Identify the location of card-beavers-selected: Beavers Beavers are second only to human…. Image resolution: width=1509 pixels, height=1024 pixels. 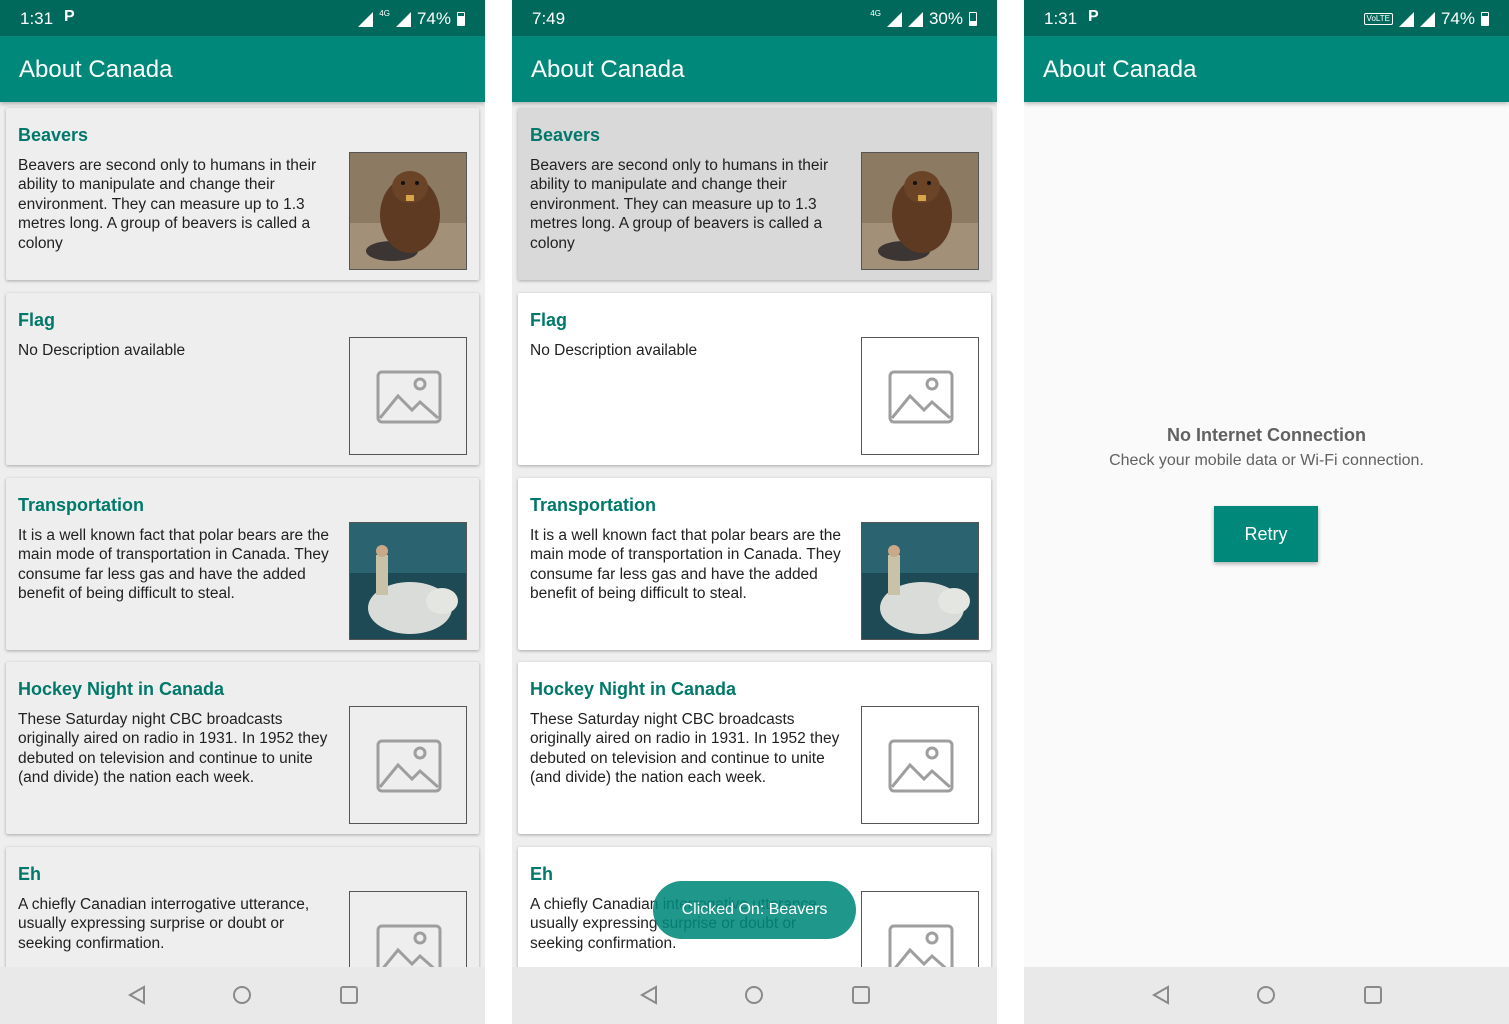
(754, 194).